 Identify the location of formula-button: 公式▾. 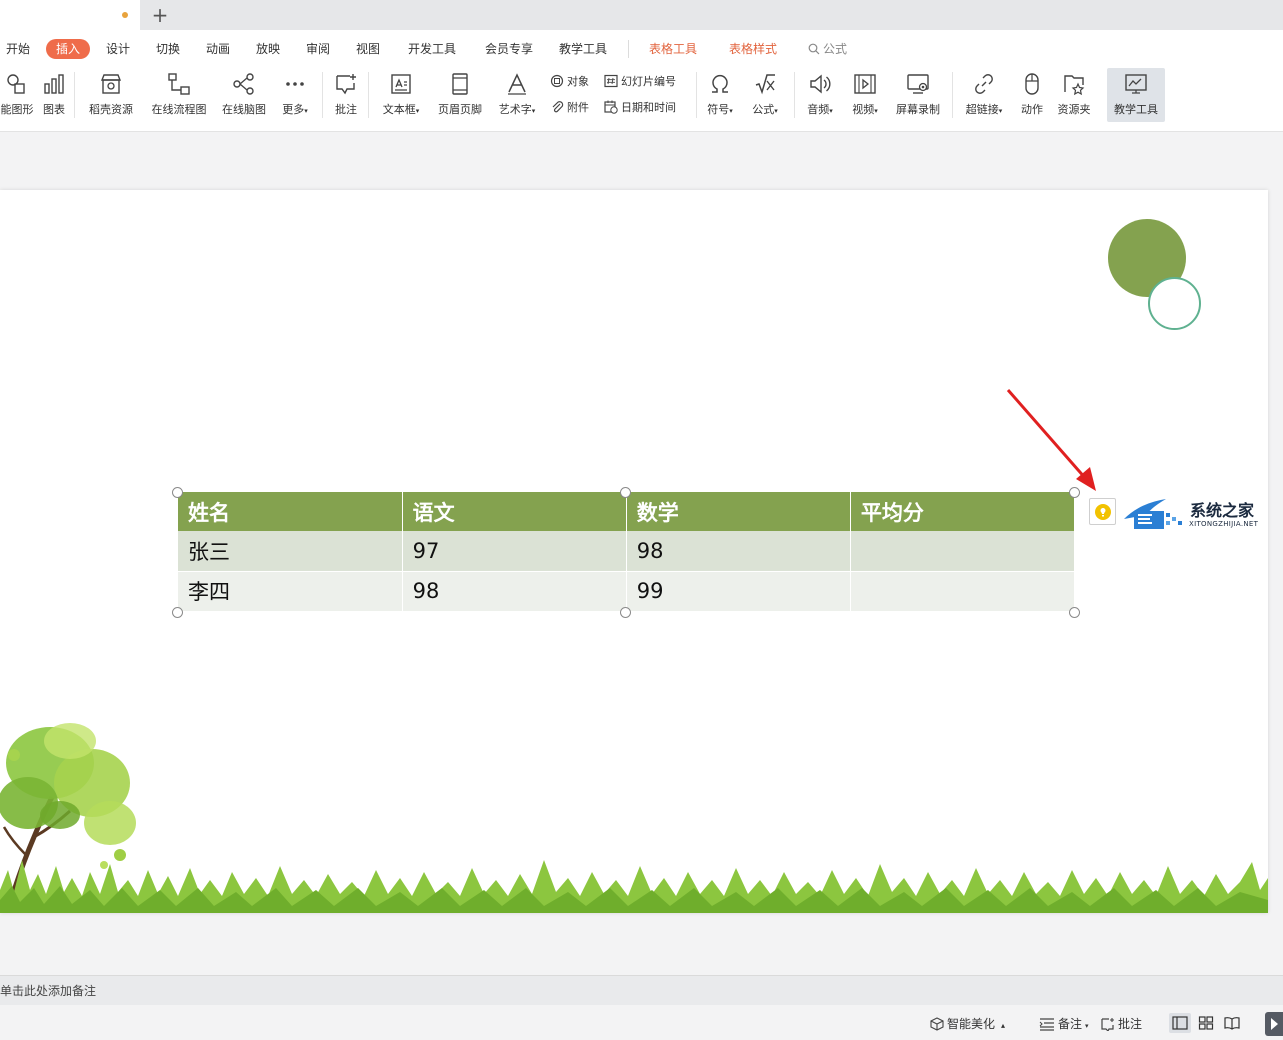
(765, 95).